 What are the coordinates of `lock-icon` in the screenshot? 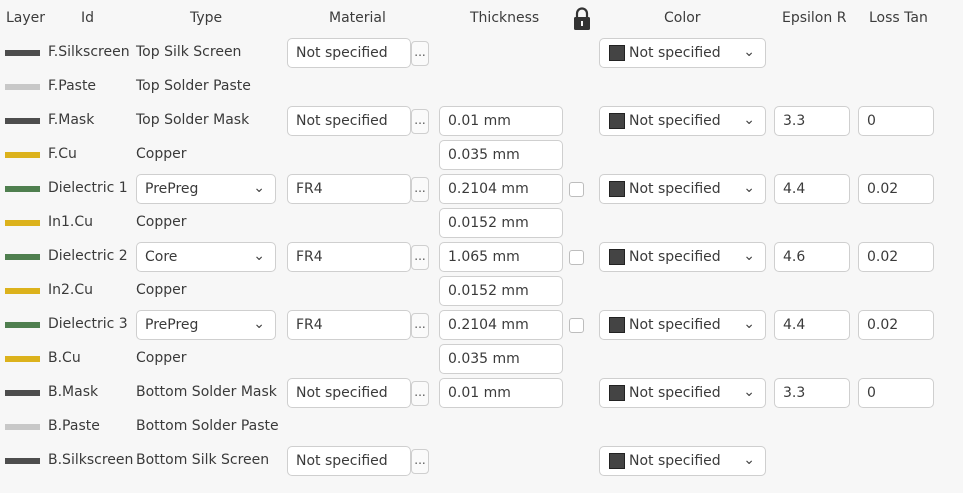 It's located at (582, 19).